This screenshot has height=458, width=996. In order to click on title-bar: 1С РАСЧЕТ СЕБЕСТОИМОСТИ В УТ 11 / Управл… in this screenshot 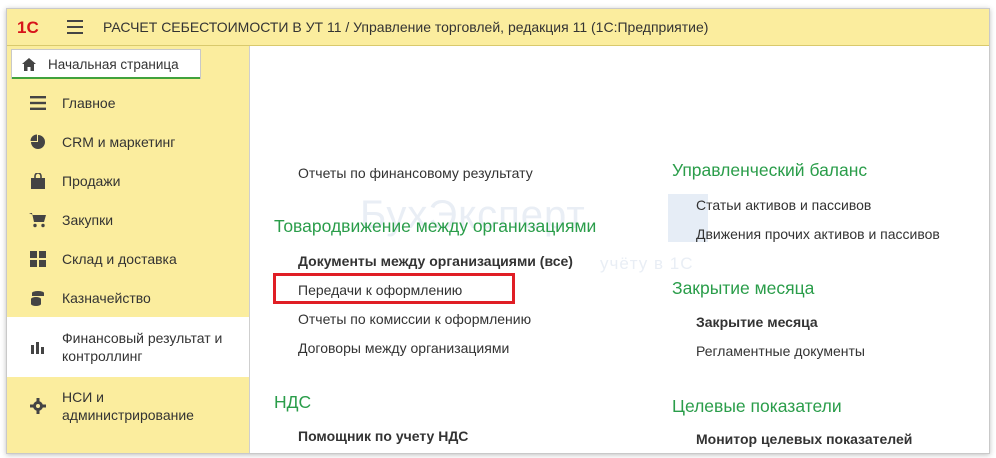, I will do `click(498, 27)`.